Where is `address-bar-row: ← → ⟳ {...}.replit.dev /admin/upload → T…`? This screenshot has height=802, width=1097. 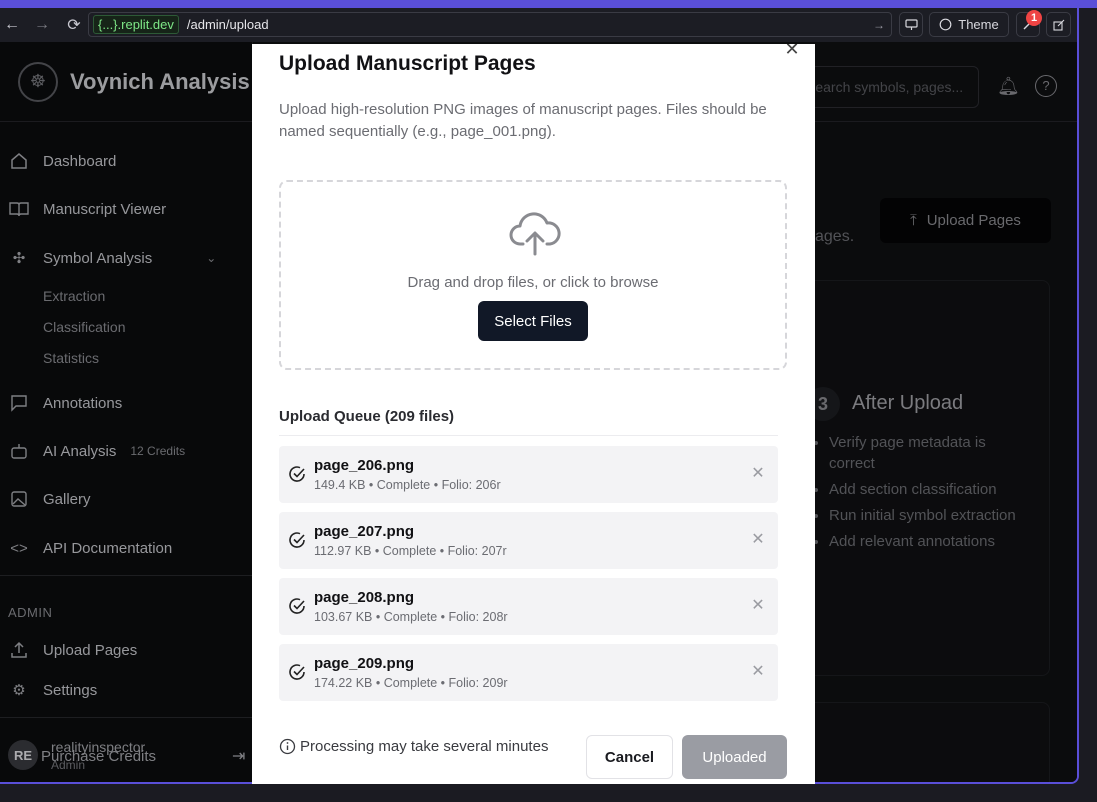 address-bar-row: ← → ⟳ {...}.replit.dev /admin/upload → T… is located at coordinates (538, 25).